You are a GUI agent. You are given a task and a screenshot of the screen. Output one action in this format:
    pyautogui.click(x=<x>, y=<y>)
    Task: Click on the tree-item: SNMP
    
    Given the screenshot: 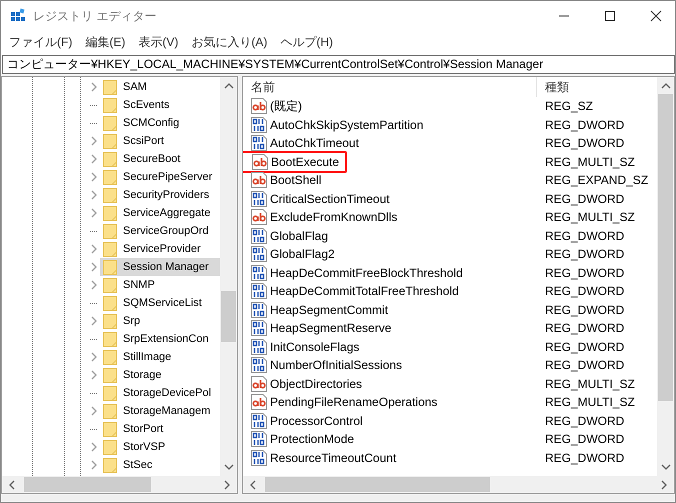 What is the action you would take?
    pyautogui.click(x=155, y=285)
    